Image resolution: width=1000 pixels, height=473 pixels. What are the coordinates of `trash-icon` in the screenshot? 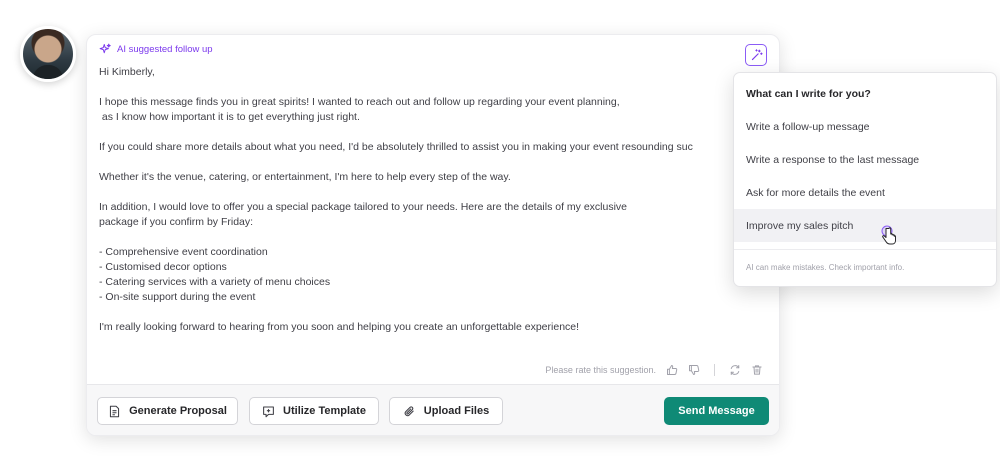 It's located at (757, 370).